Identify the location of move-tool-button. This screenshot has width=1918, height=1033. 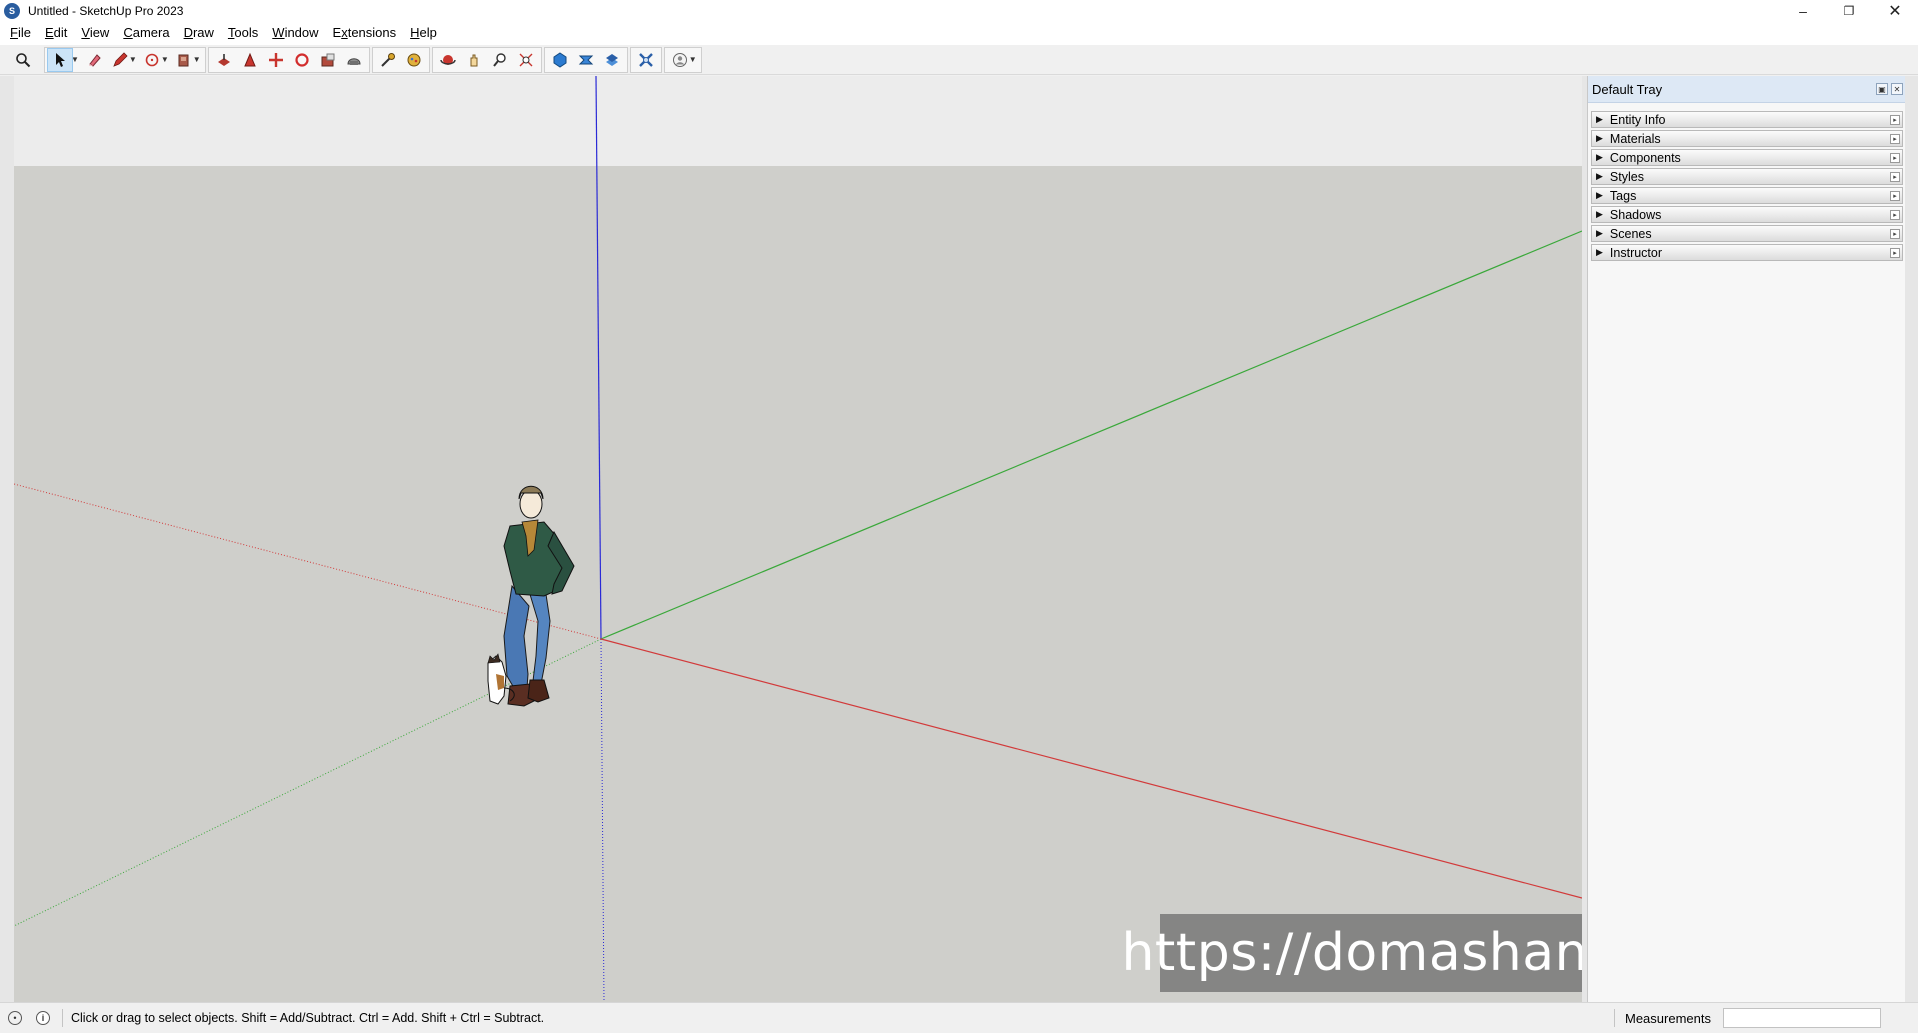
(224, 60).